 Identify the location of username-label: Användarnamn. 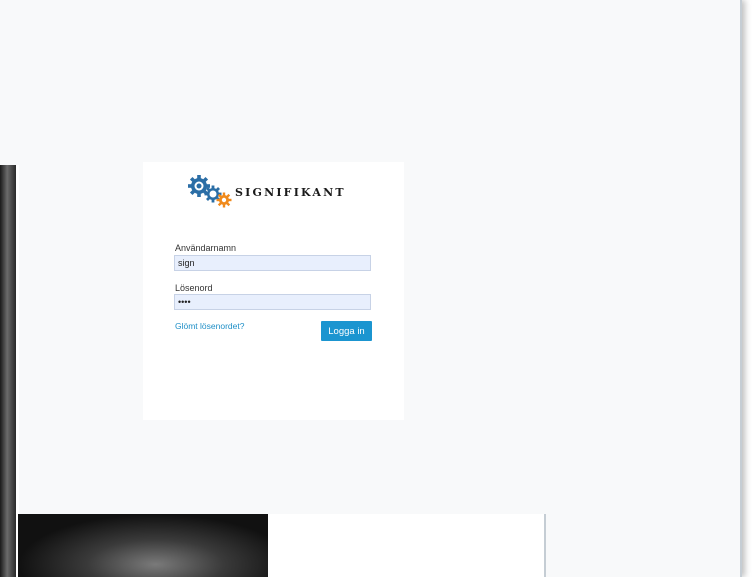
(206, 248).